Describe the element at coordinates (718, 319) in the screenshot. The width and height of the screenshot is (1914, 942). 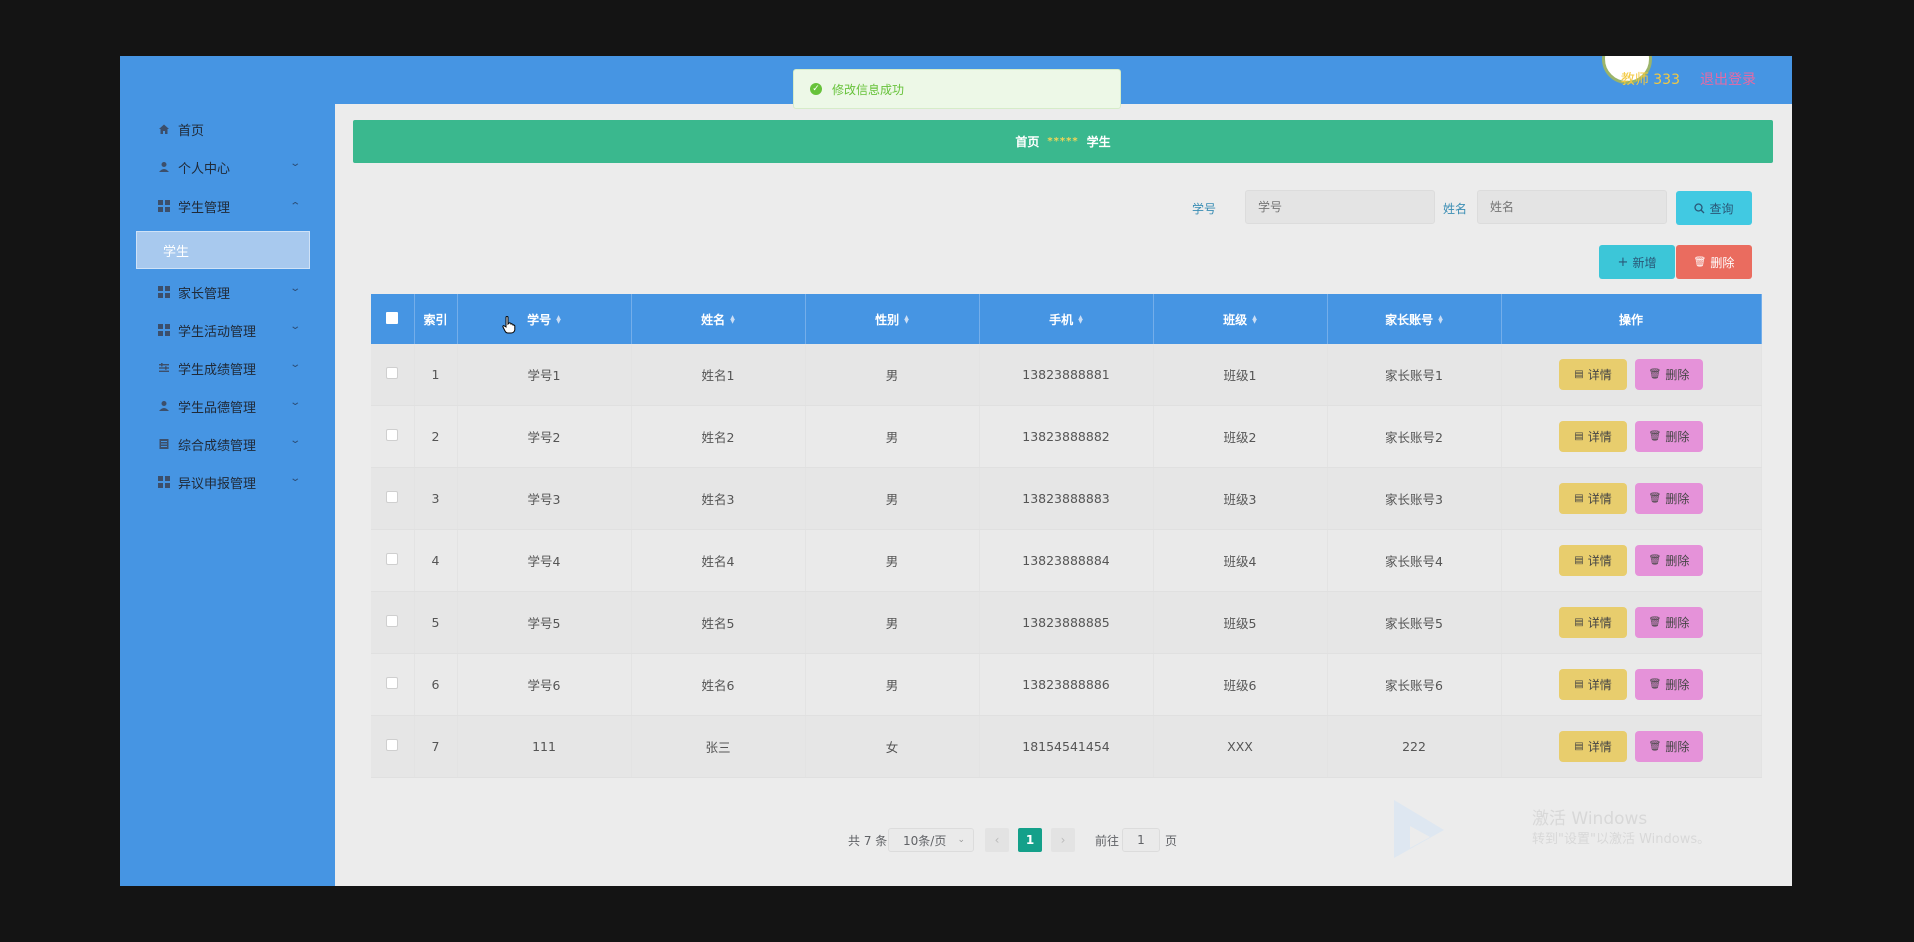
I see `column-header-name: 姓名 ▲ ▼` at that location.